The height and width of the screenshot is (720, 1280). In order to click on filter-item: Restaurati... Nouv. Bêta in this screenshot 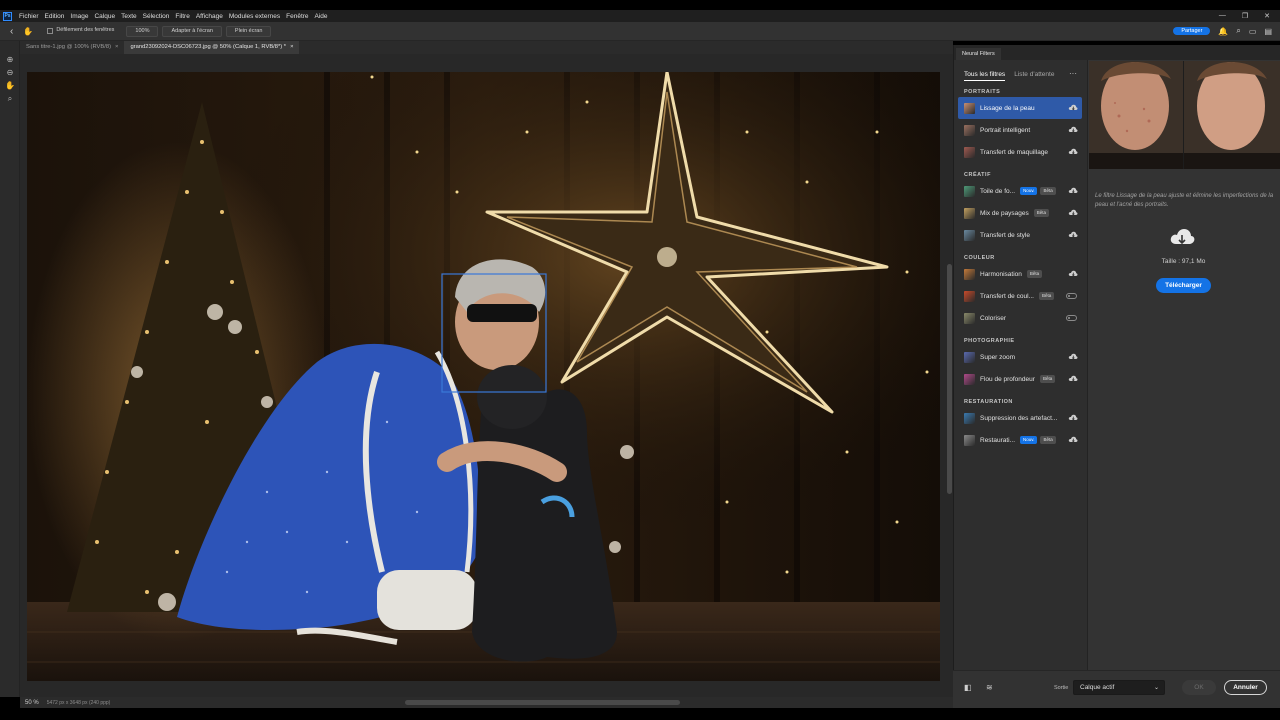, I will do `click(1020, 440)`.